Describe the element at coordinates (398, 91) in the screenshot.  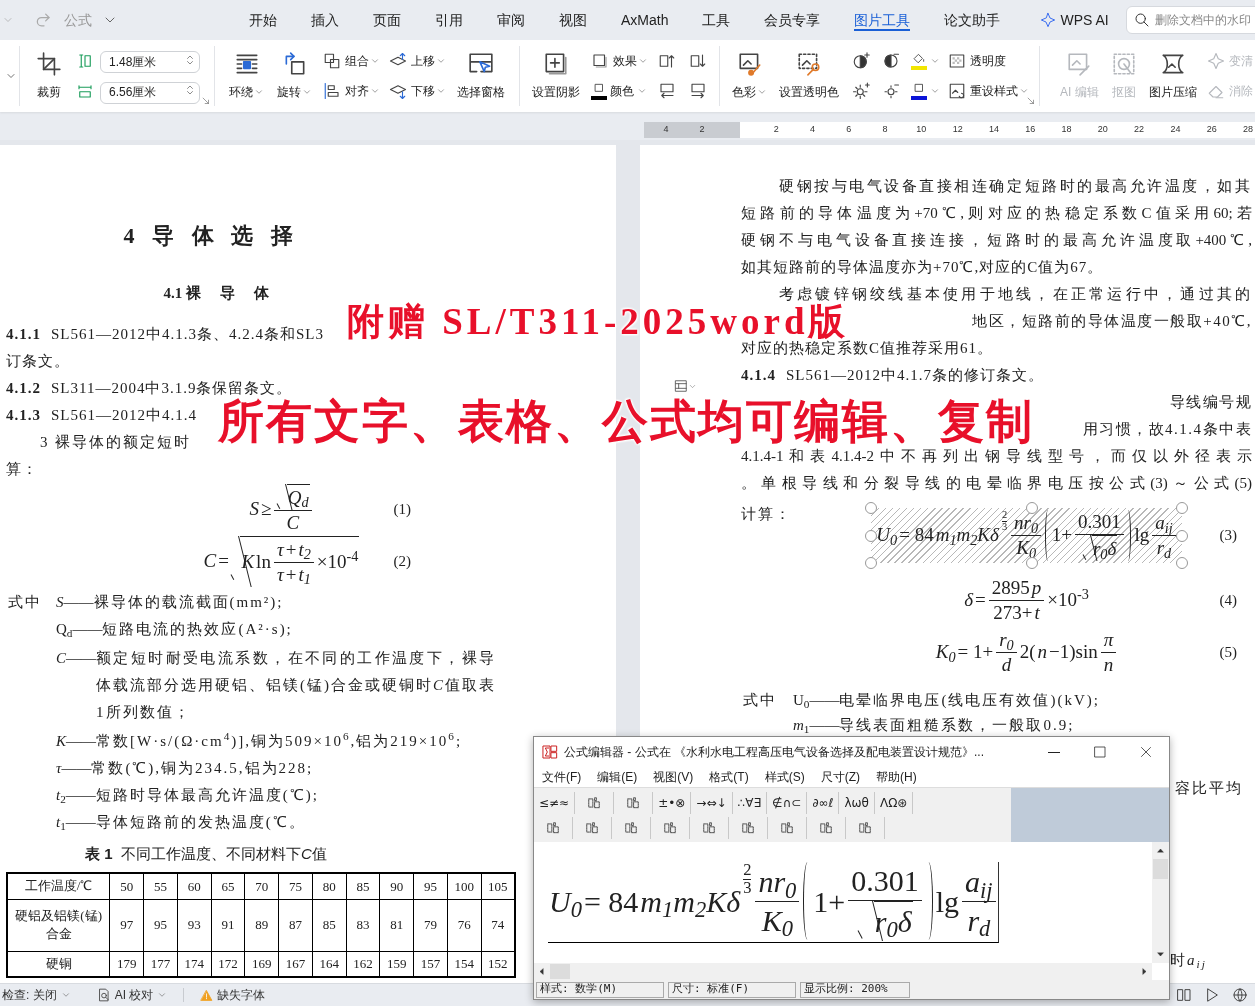
I see `send-backward-icon` at that location.